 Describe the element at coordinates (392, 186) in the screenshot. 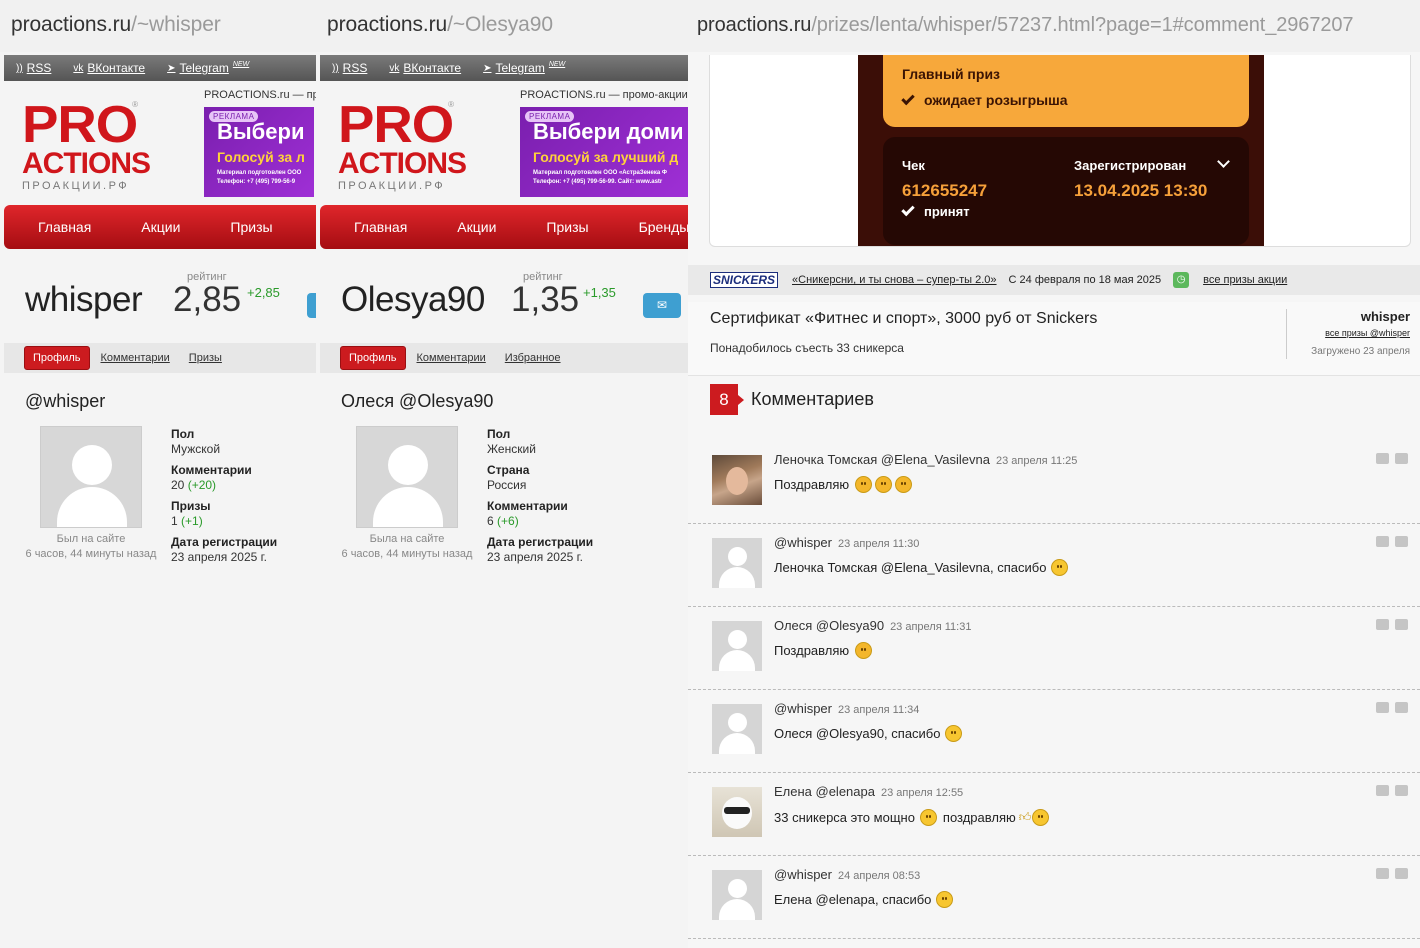

I see `logo-ru-text: ПРОАКЦИИ.РФ` at that location.